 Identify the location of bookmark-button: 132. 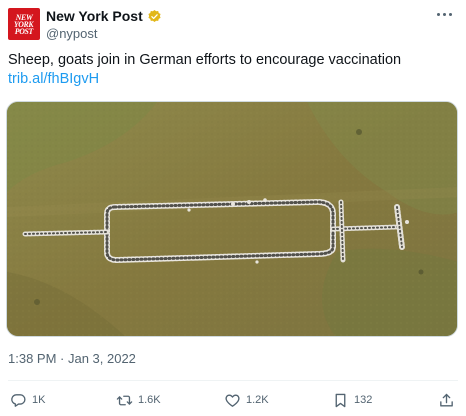
(352, 400).